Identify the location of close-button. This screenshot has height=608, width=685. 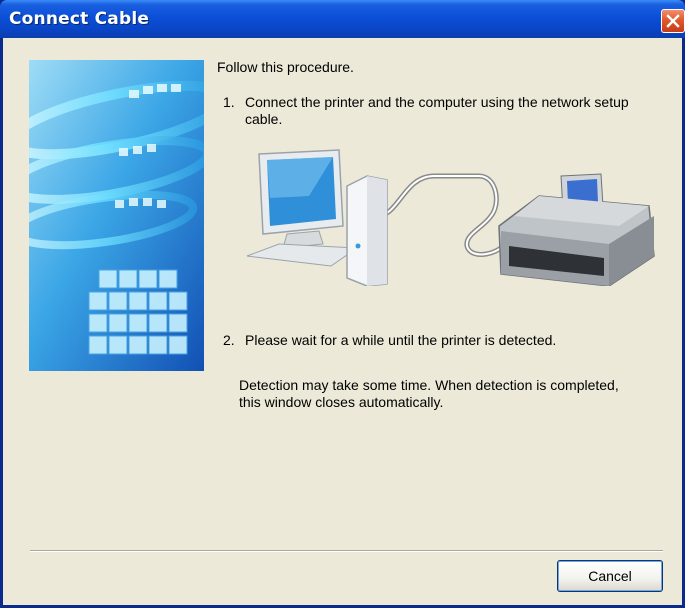
(673, 21).